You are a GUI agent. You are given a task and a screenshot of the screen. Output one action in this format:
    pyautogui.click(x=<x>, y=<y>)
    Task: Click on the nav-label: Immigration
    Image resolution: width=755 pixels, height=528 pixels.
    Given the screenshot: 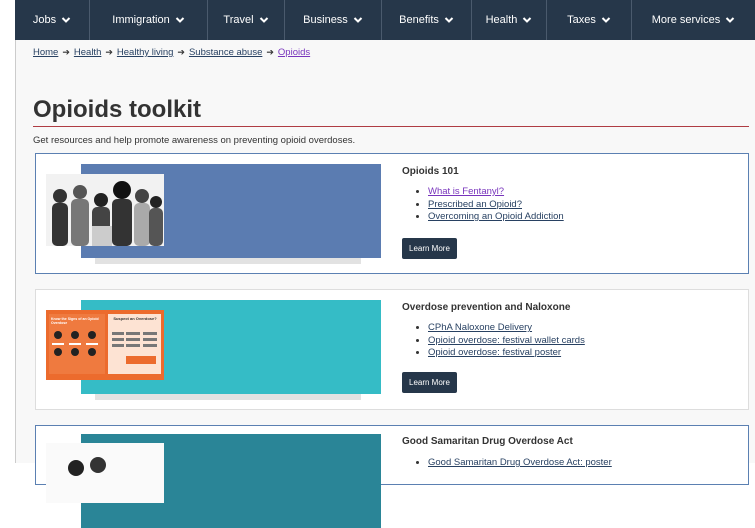 What is the action you would take?
    pyautogui.click(x=141, y=20)
    